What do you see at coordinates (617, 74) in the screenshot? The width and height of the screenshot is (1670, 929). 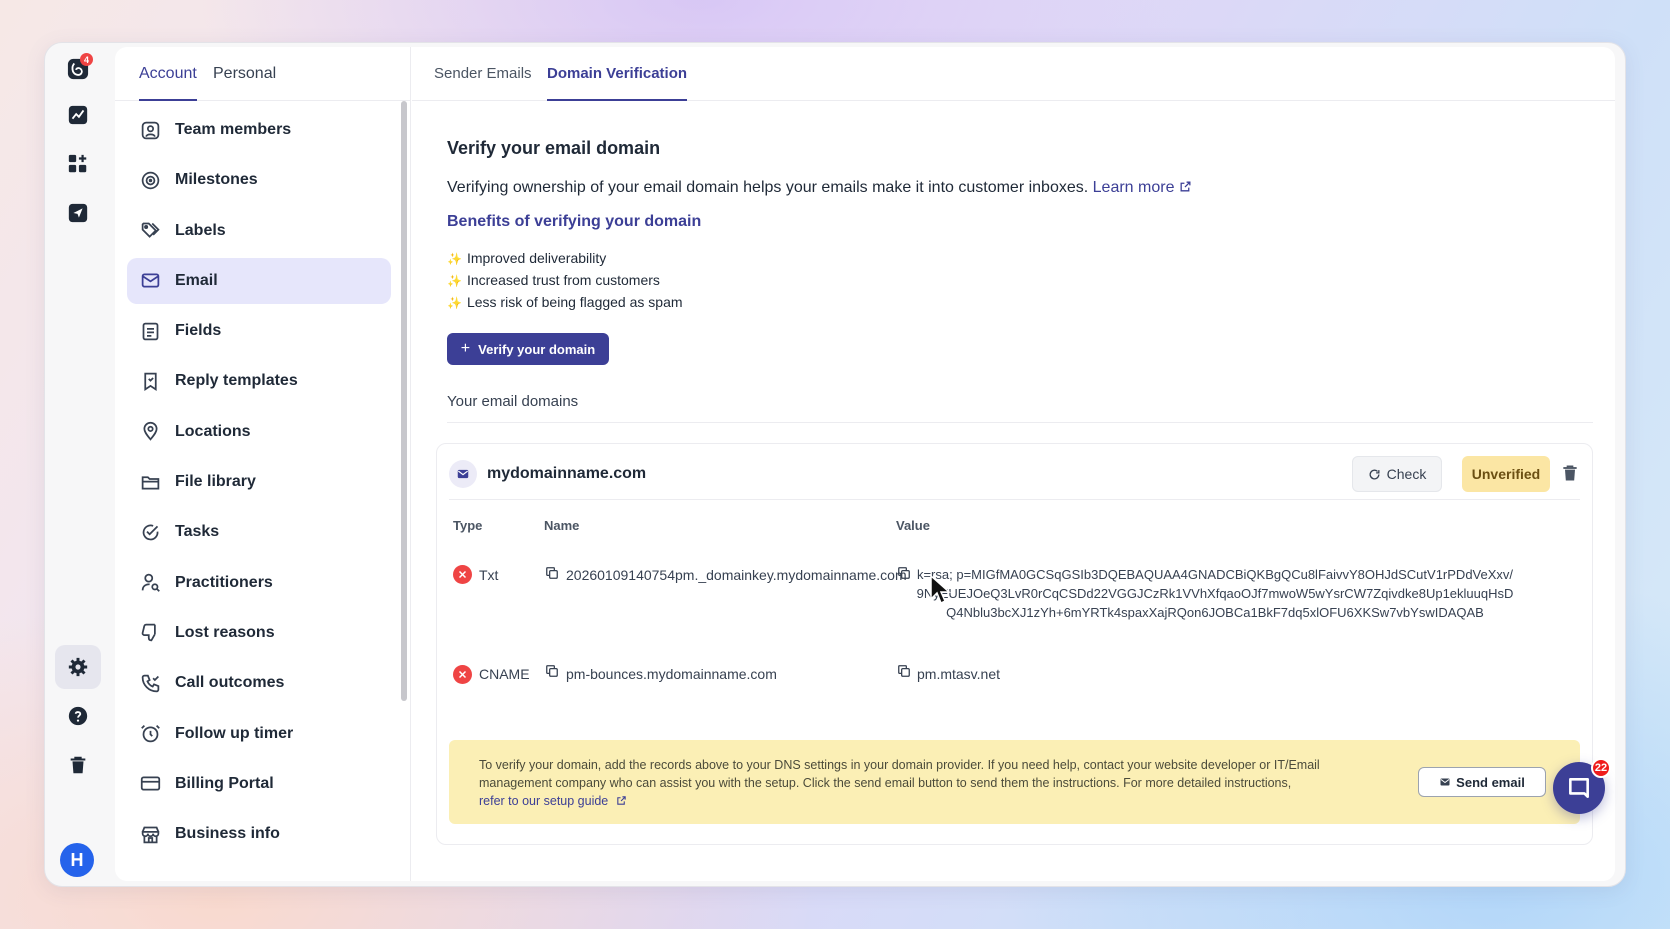 I see `tab-domain-verification: Domain Verification` at bounding box center [617, 74].